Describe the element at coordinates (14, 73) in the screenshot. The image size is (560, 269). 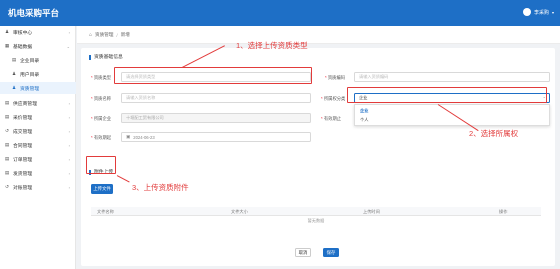
I see `users-icon: ♟` at that location.